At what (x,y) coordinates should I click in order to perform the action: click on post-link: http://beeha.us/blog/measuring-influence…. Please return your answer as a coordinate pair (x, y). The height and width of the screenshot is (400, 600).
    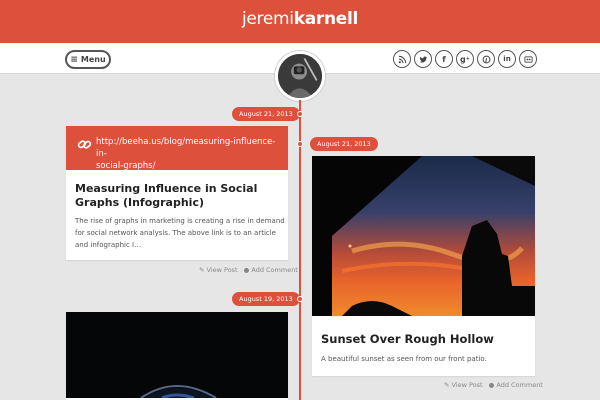
    Looking at the image, I should click on (177, 148).